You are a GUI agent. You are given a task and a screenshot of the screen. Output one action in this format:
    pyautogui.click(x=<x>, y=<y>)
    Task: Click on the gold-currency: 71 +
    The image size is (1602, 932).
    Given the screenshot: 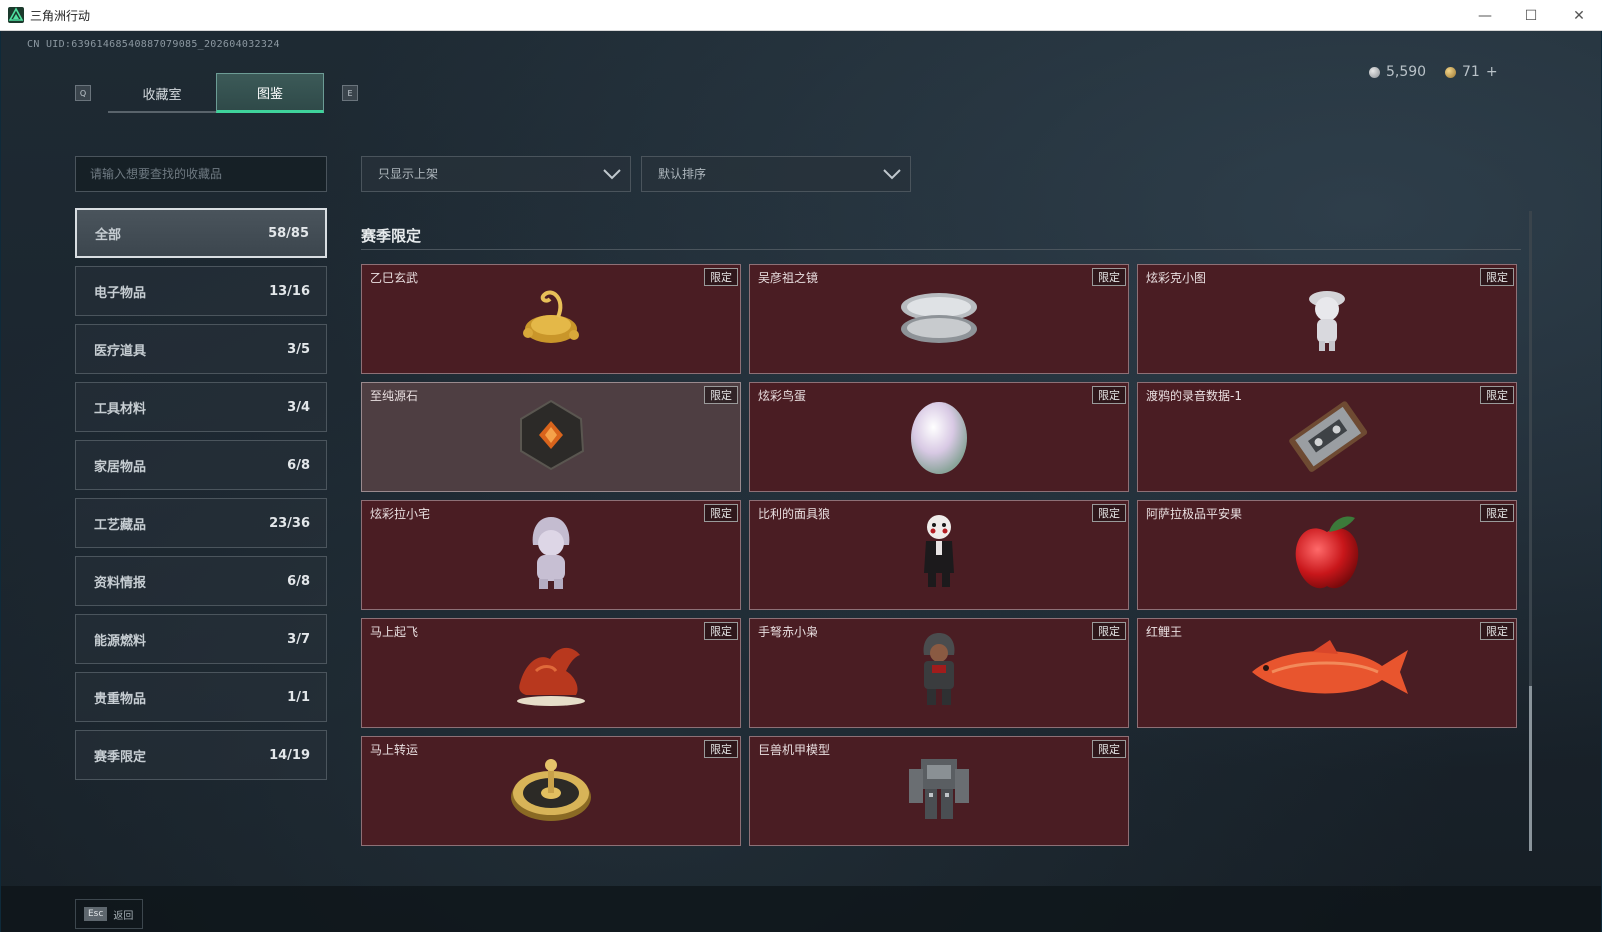 What is the action you would take?
    pyautogui.click(x=1471, y=72)
    